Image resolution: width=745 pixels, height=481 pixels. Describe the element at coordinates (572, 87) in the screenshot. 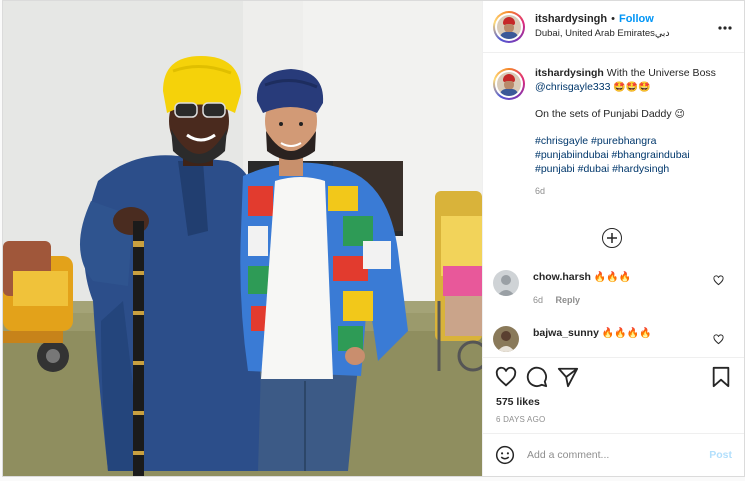

I see `mention-link: @chrisgayle333` at that location.